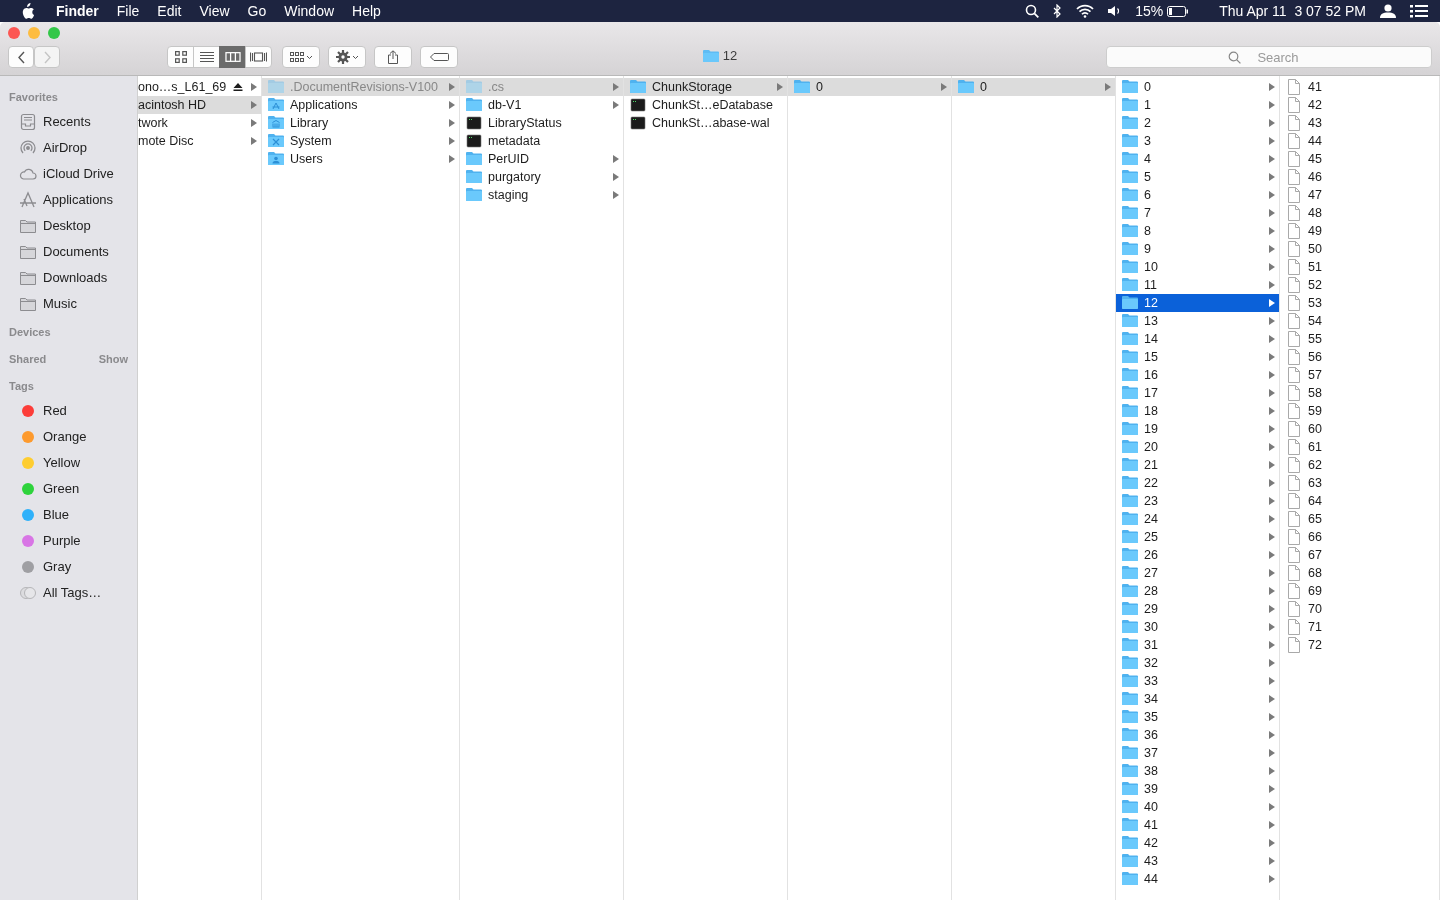  What do you see at coordinates (1197, 663) in the screenshot?
I see `folder-row: 32` at bounding box center [1197, 663].